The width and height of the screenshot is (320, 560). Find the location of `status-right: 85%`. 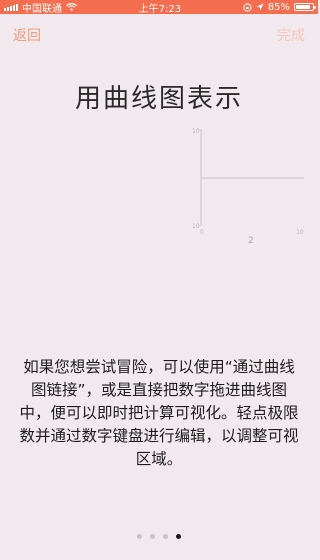

status-right: 85% is located at coordinates (279, 7).